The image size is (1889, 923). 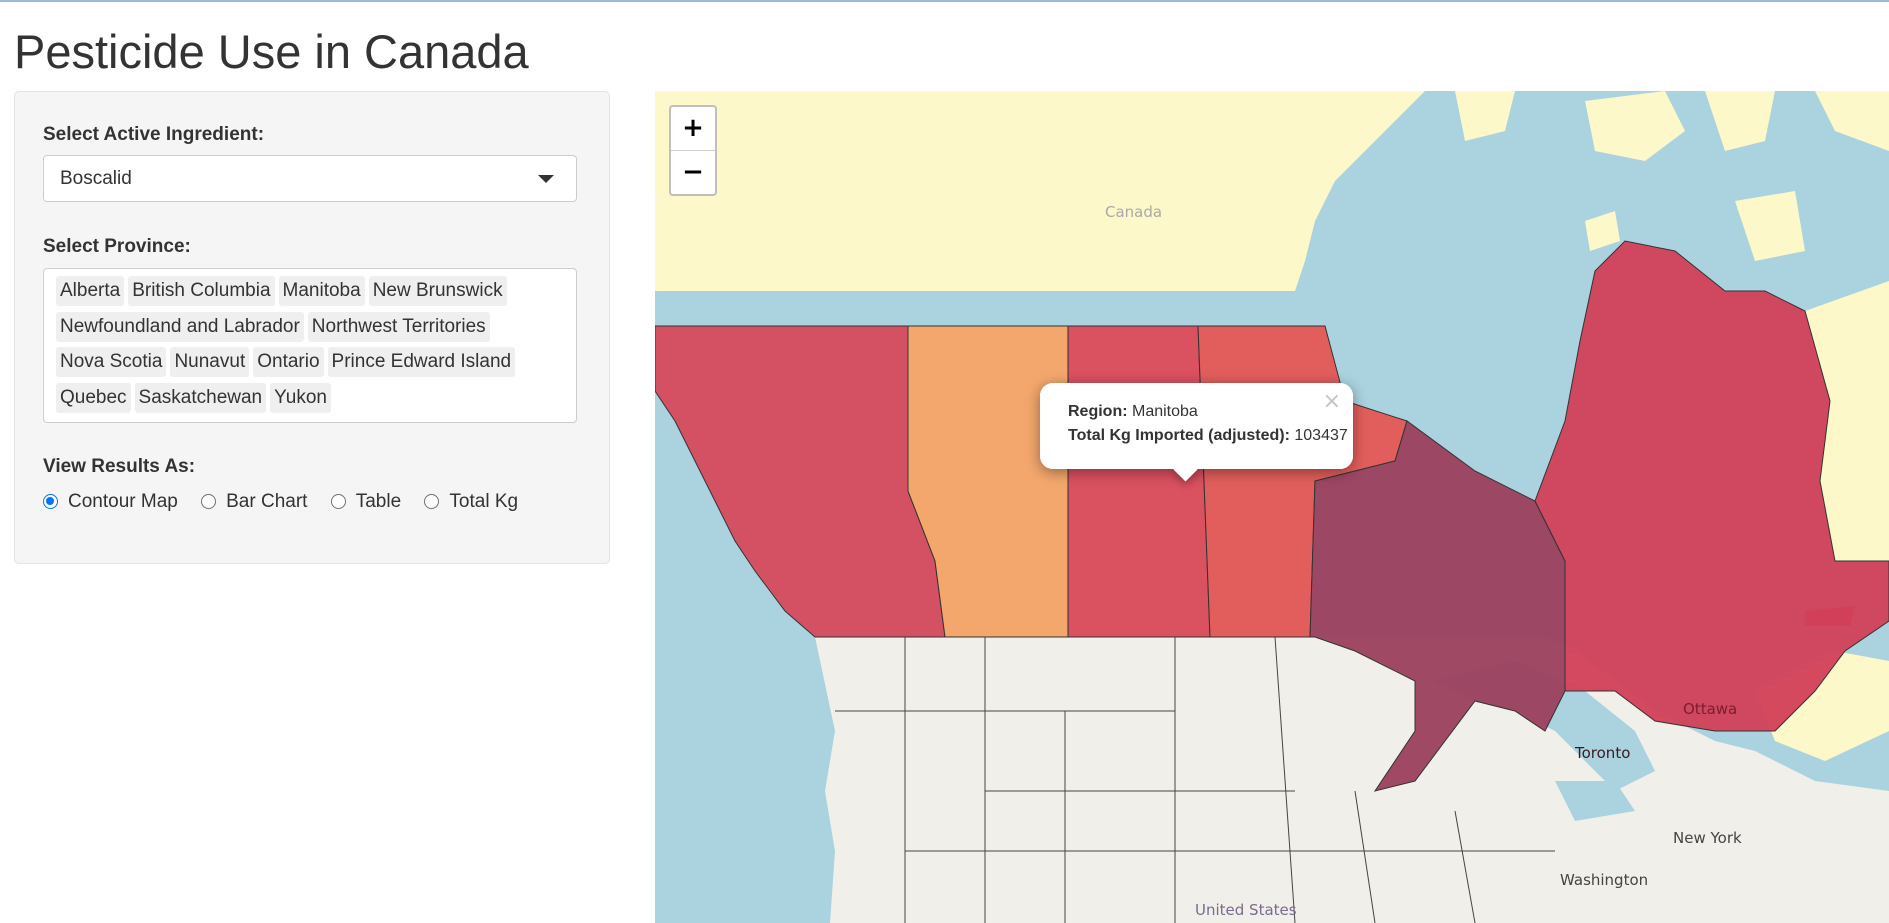 I want to click on canada-north-land, so click(x=1040, y=191).